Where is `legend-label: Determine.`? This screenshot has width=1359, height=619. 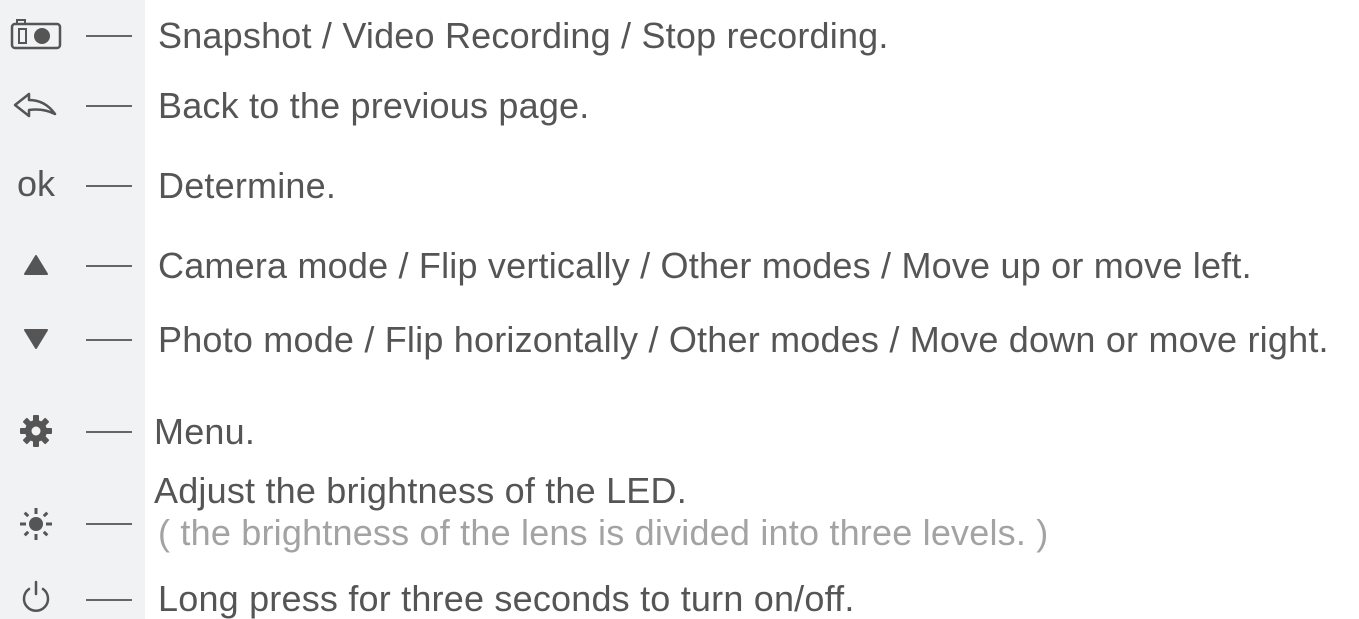
legend-label: Determine. is located at coordinates (247, 185).